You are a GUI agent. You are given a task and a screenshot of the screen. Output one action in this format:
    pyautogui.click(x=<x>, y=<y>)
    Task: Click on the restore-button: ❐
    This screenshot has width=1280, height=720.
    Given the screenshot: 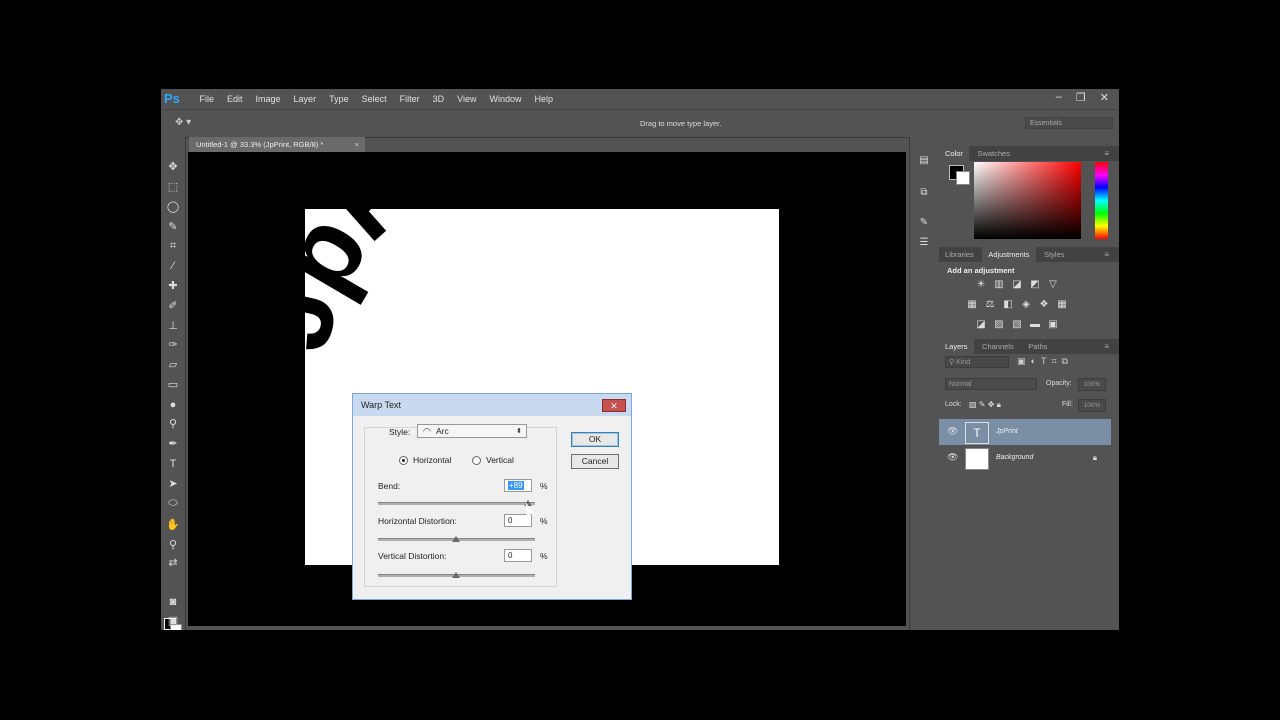 What is the action you would take?
    pyautogui.click(x=1081, y=97)
    